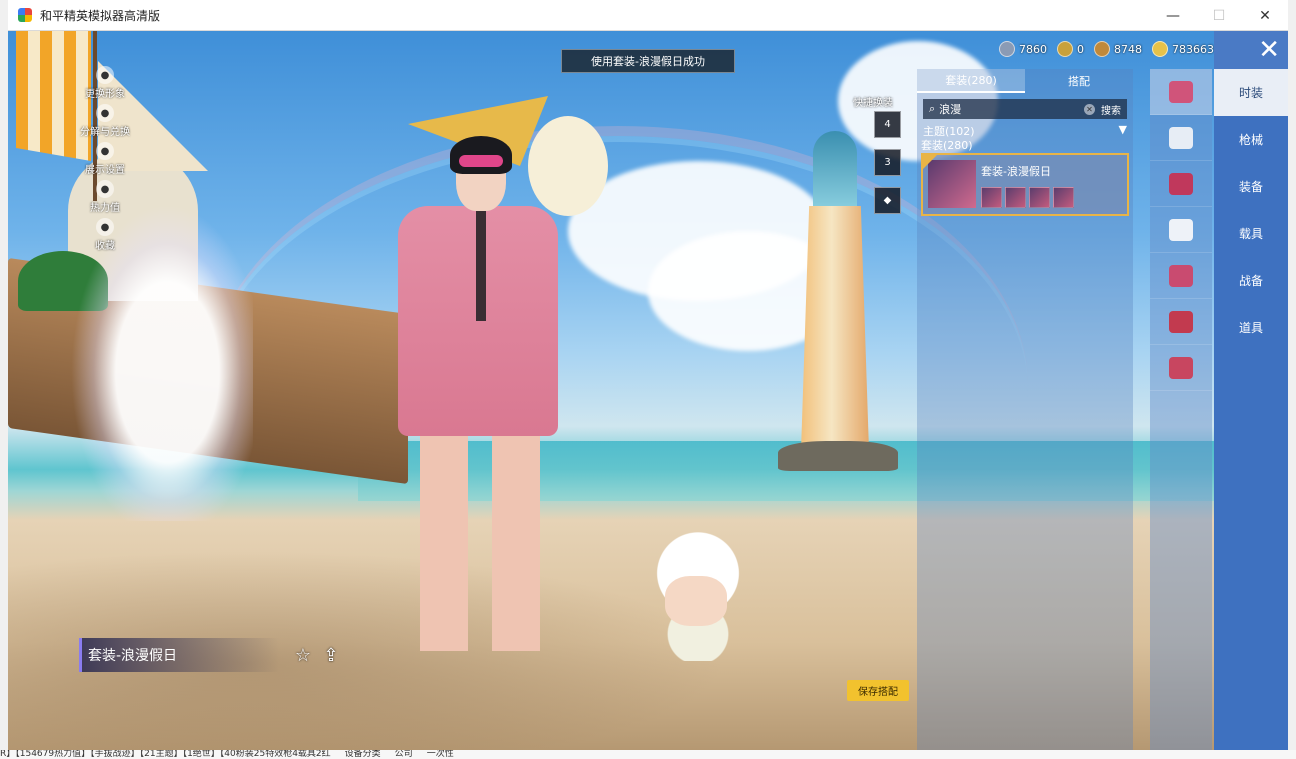  What do you see at coordinates (105, 208) in the screenshot?
I see `side-menu-label: 热力值` at bounding box center [105, 208].